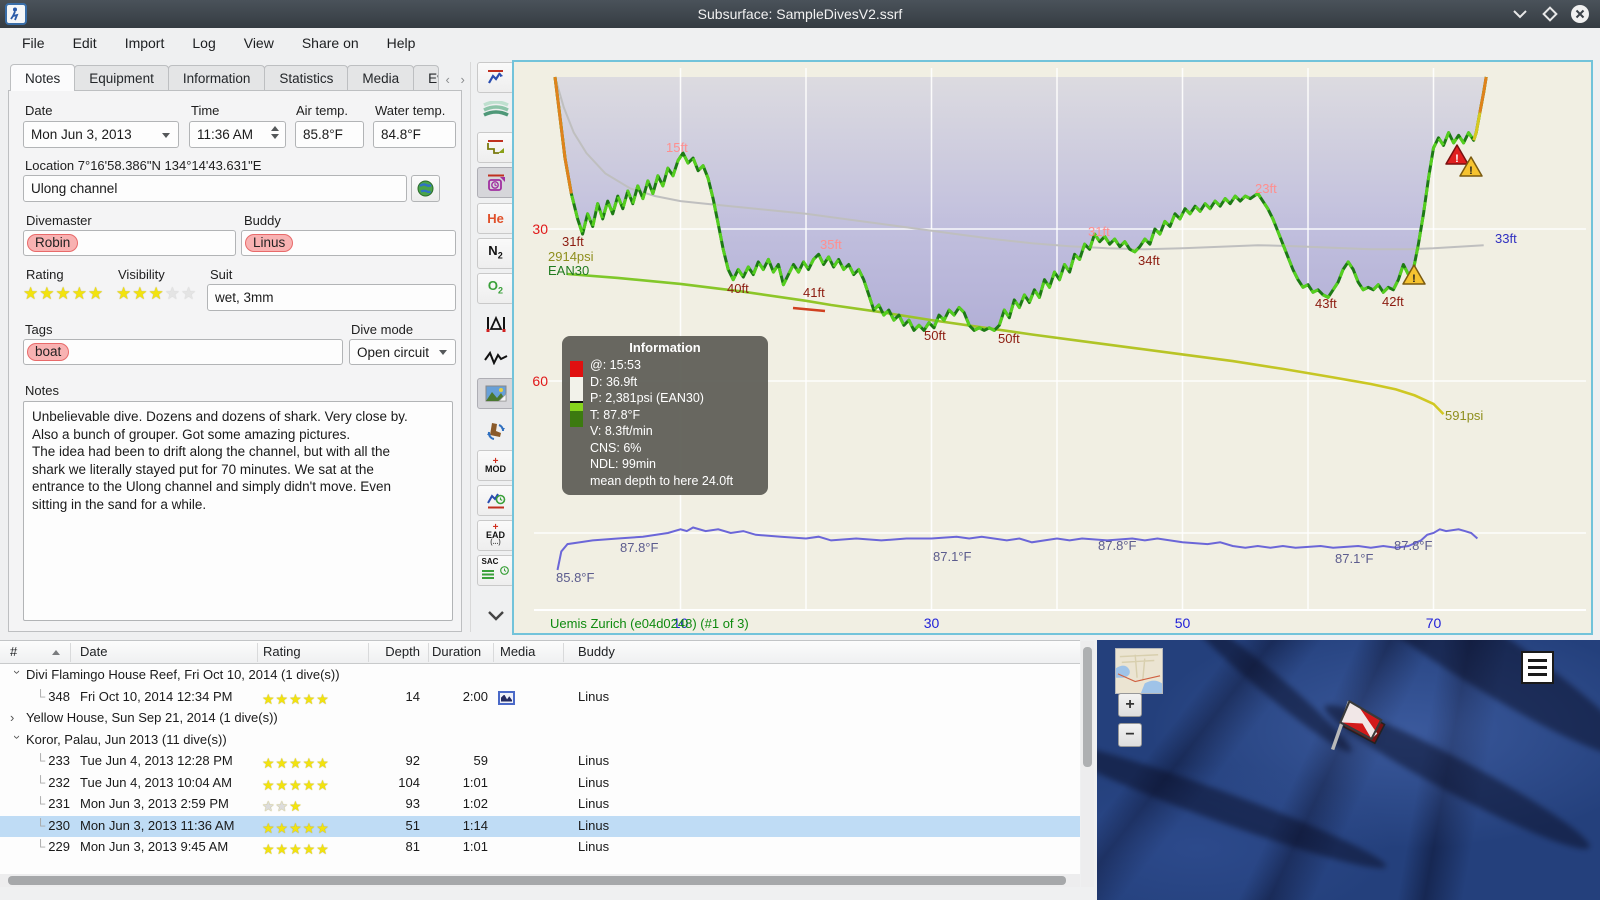 Image resolution: width=1600 pixels, height=900 pixels. Describe the element at coordinates (216, 78) in the screenshot. I see `tab-information: Information` at that location.